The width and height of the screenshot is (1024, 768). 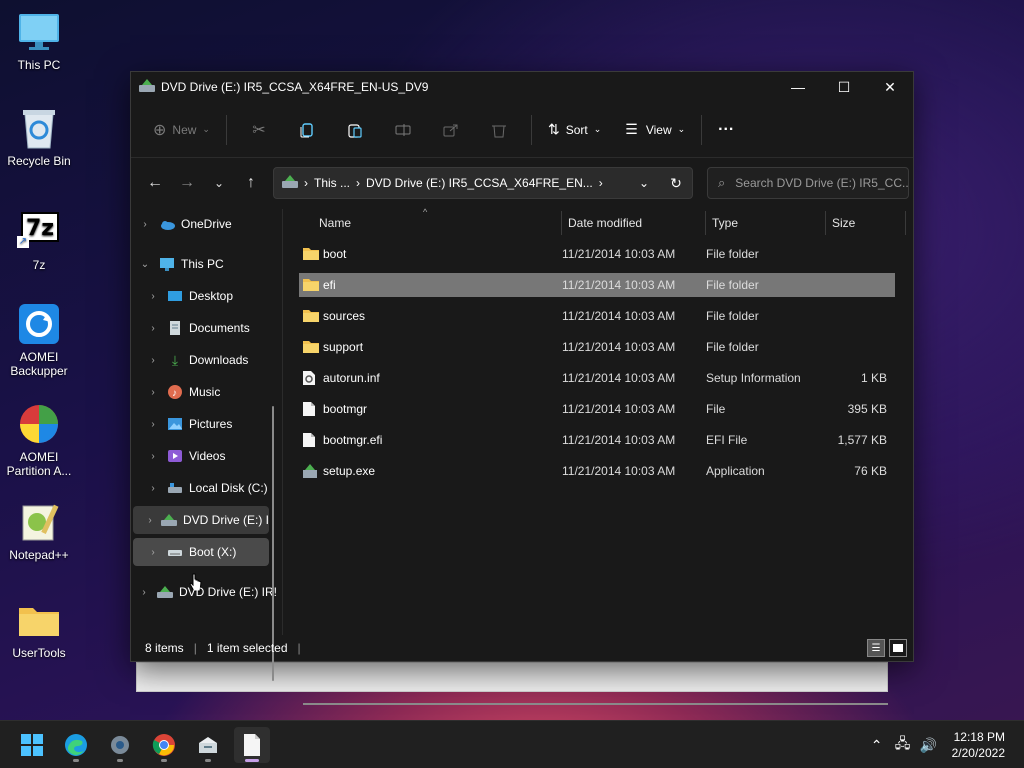 What do you see at coordinates (929, 745) in the screenshot?
I see `volume-icon: 🔊` at bounding box center [929, 745].